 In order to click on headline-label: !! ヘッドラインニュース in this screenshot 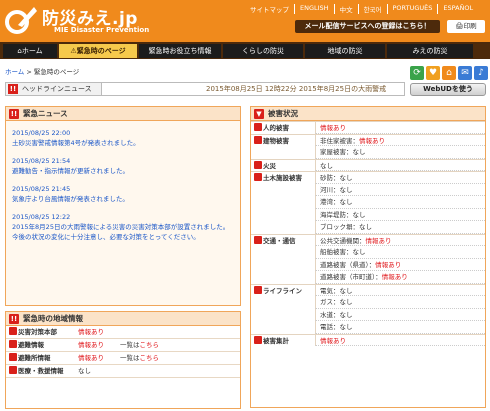, I will do `click(54, 89)`.